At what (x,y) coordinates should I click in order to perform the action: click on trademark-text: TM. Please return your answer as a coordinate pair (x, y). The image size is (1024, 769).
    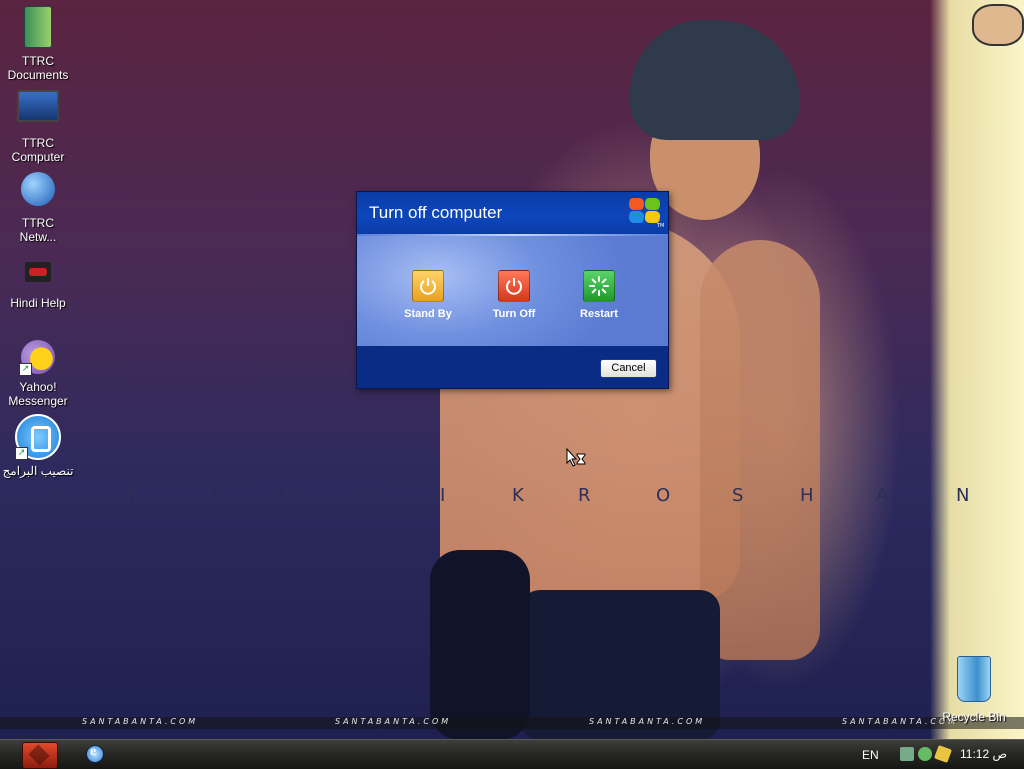
    Looking at the image, I should click on (661, 226).